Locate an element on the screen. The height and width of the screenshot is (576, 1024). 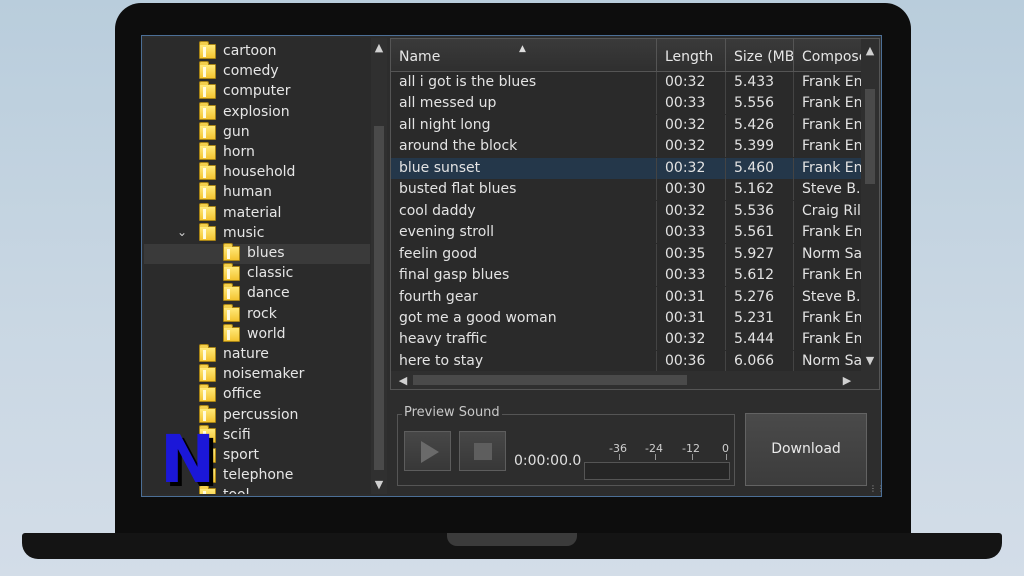
tree-item-world: world is located at coordinates (257, 334).